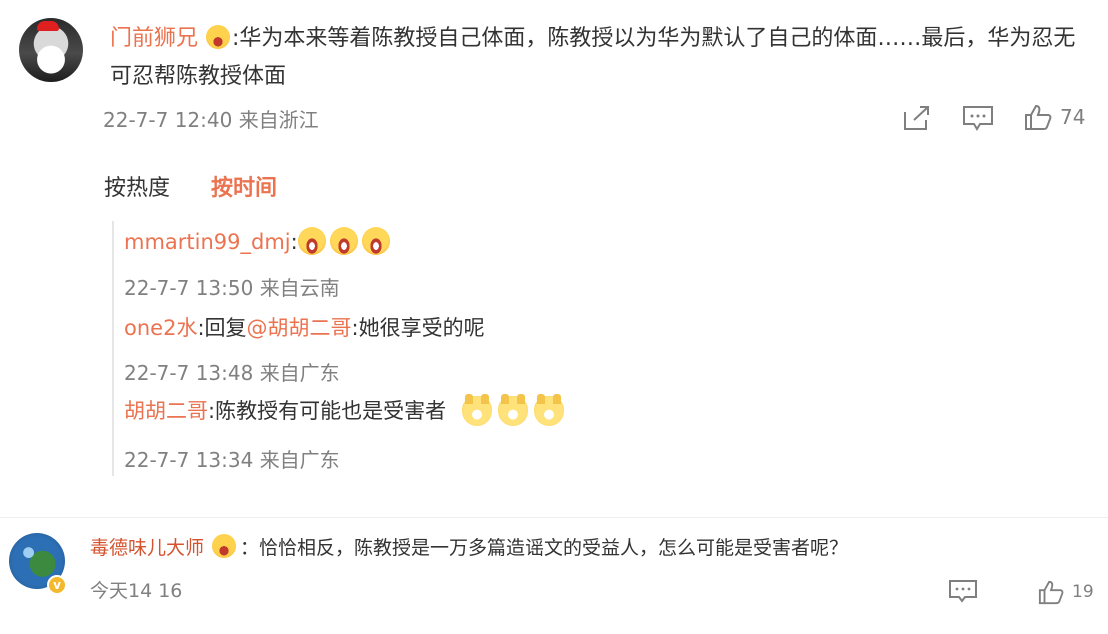 This screenshot has width=1108, height=634. What do you see at coordinates (189, 288) in the screenshot?
I see `reply-timestamp: 22-7-7 13:50` at bounding box center [189, 288].